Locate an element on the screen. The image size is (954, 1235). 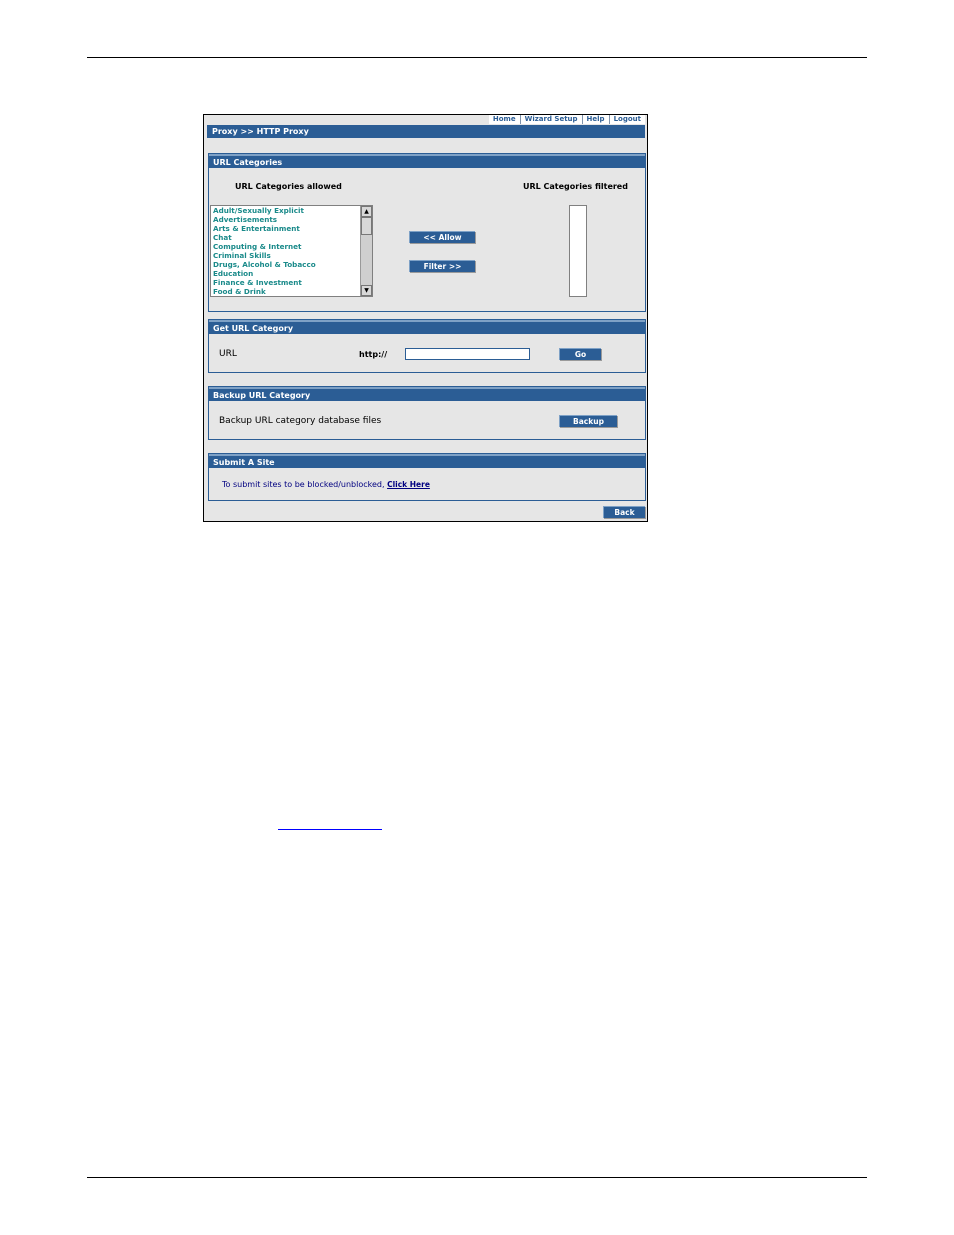
list-item: Education is located at coordinates (291, 273).